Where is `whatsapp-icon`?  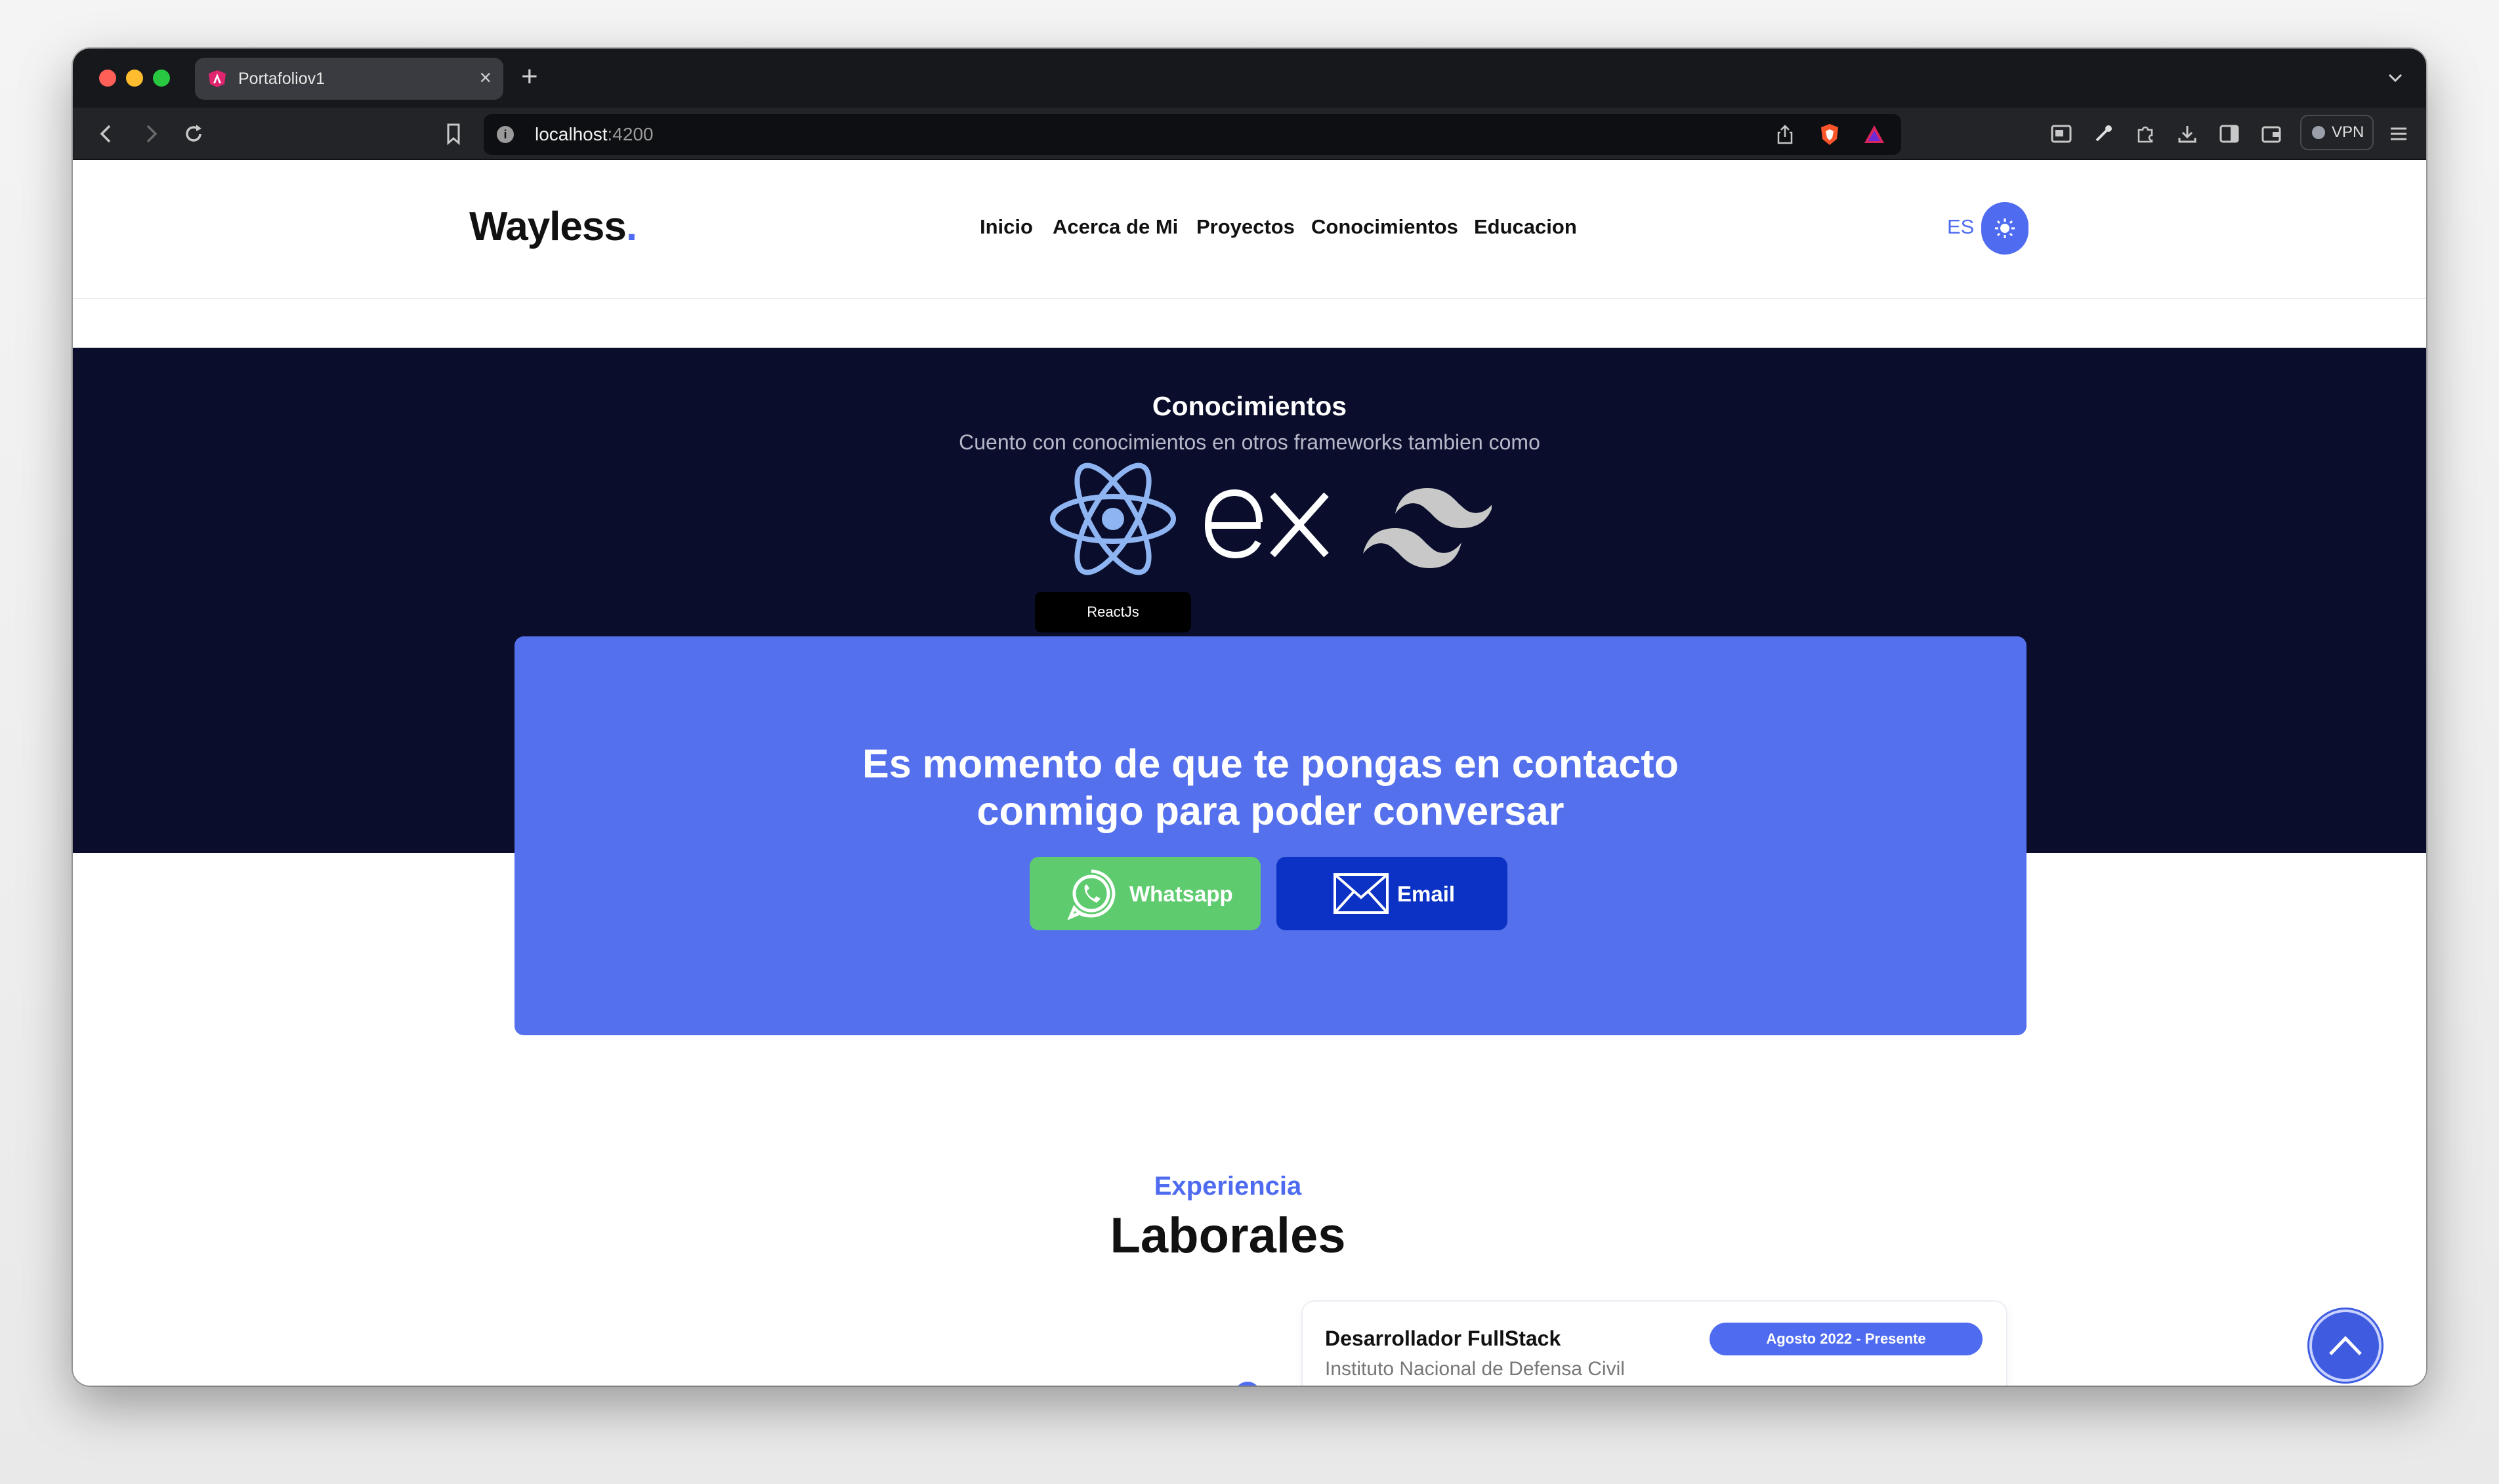
whatsapp-icon is located at coordinates (1091, 894).